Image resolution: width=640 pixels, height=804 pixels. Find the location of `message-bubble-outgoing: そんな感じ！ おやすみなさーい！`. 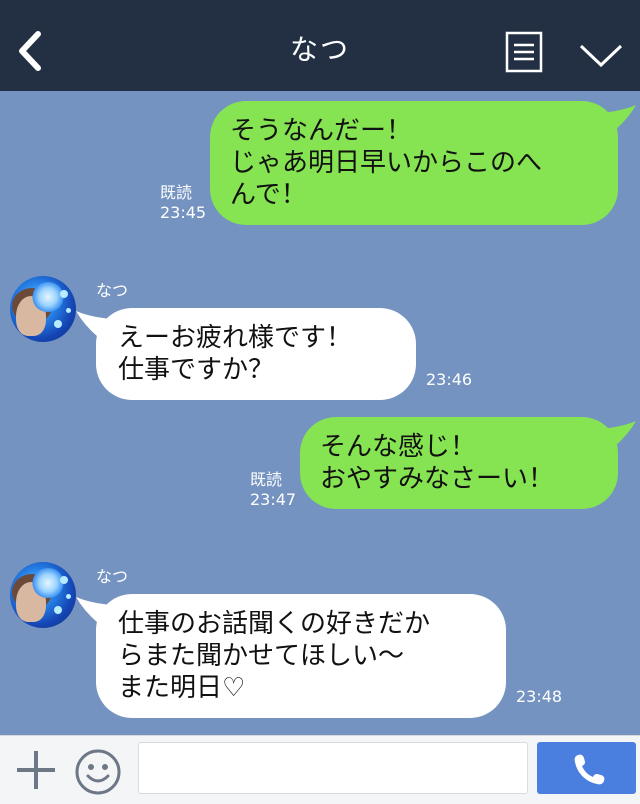

message-bubble-outgoing: そんな感じ！ おやすみなさーい！ is located at coordinates (459, 463).